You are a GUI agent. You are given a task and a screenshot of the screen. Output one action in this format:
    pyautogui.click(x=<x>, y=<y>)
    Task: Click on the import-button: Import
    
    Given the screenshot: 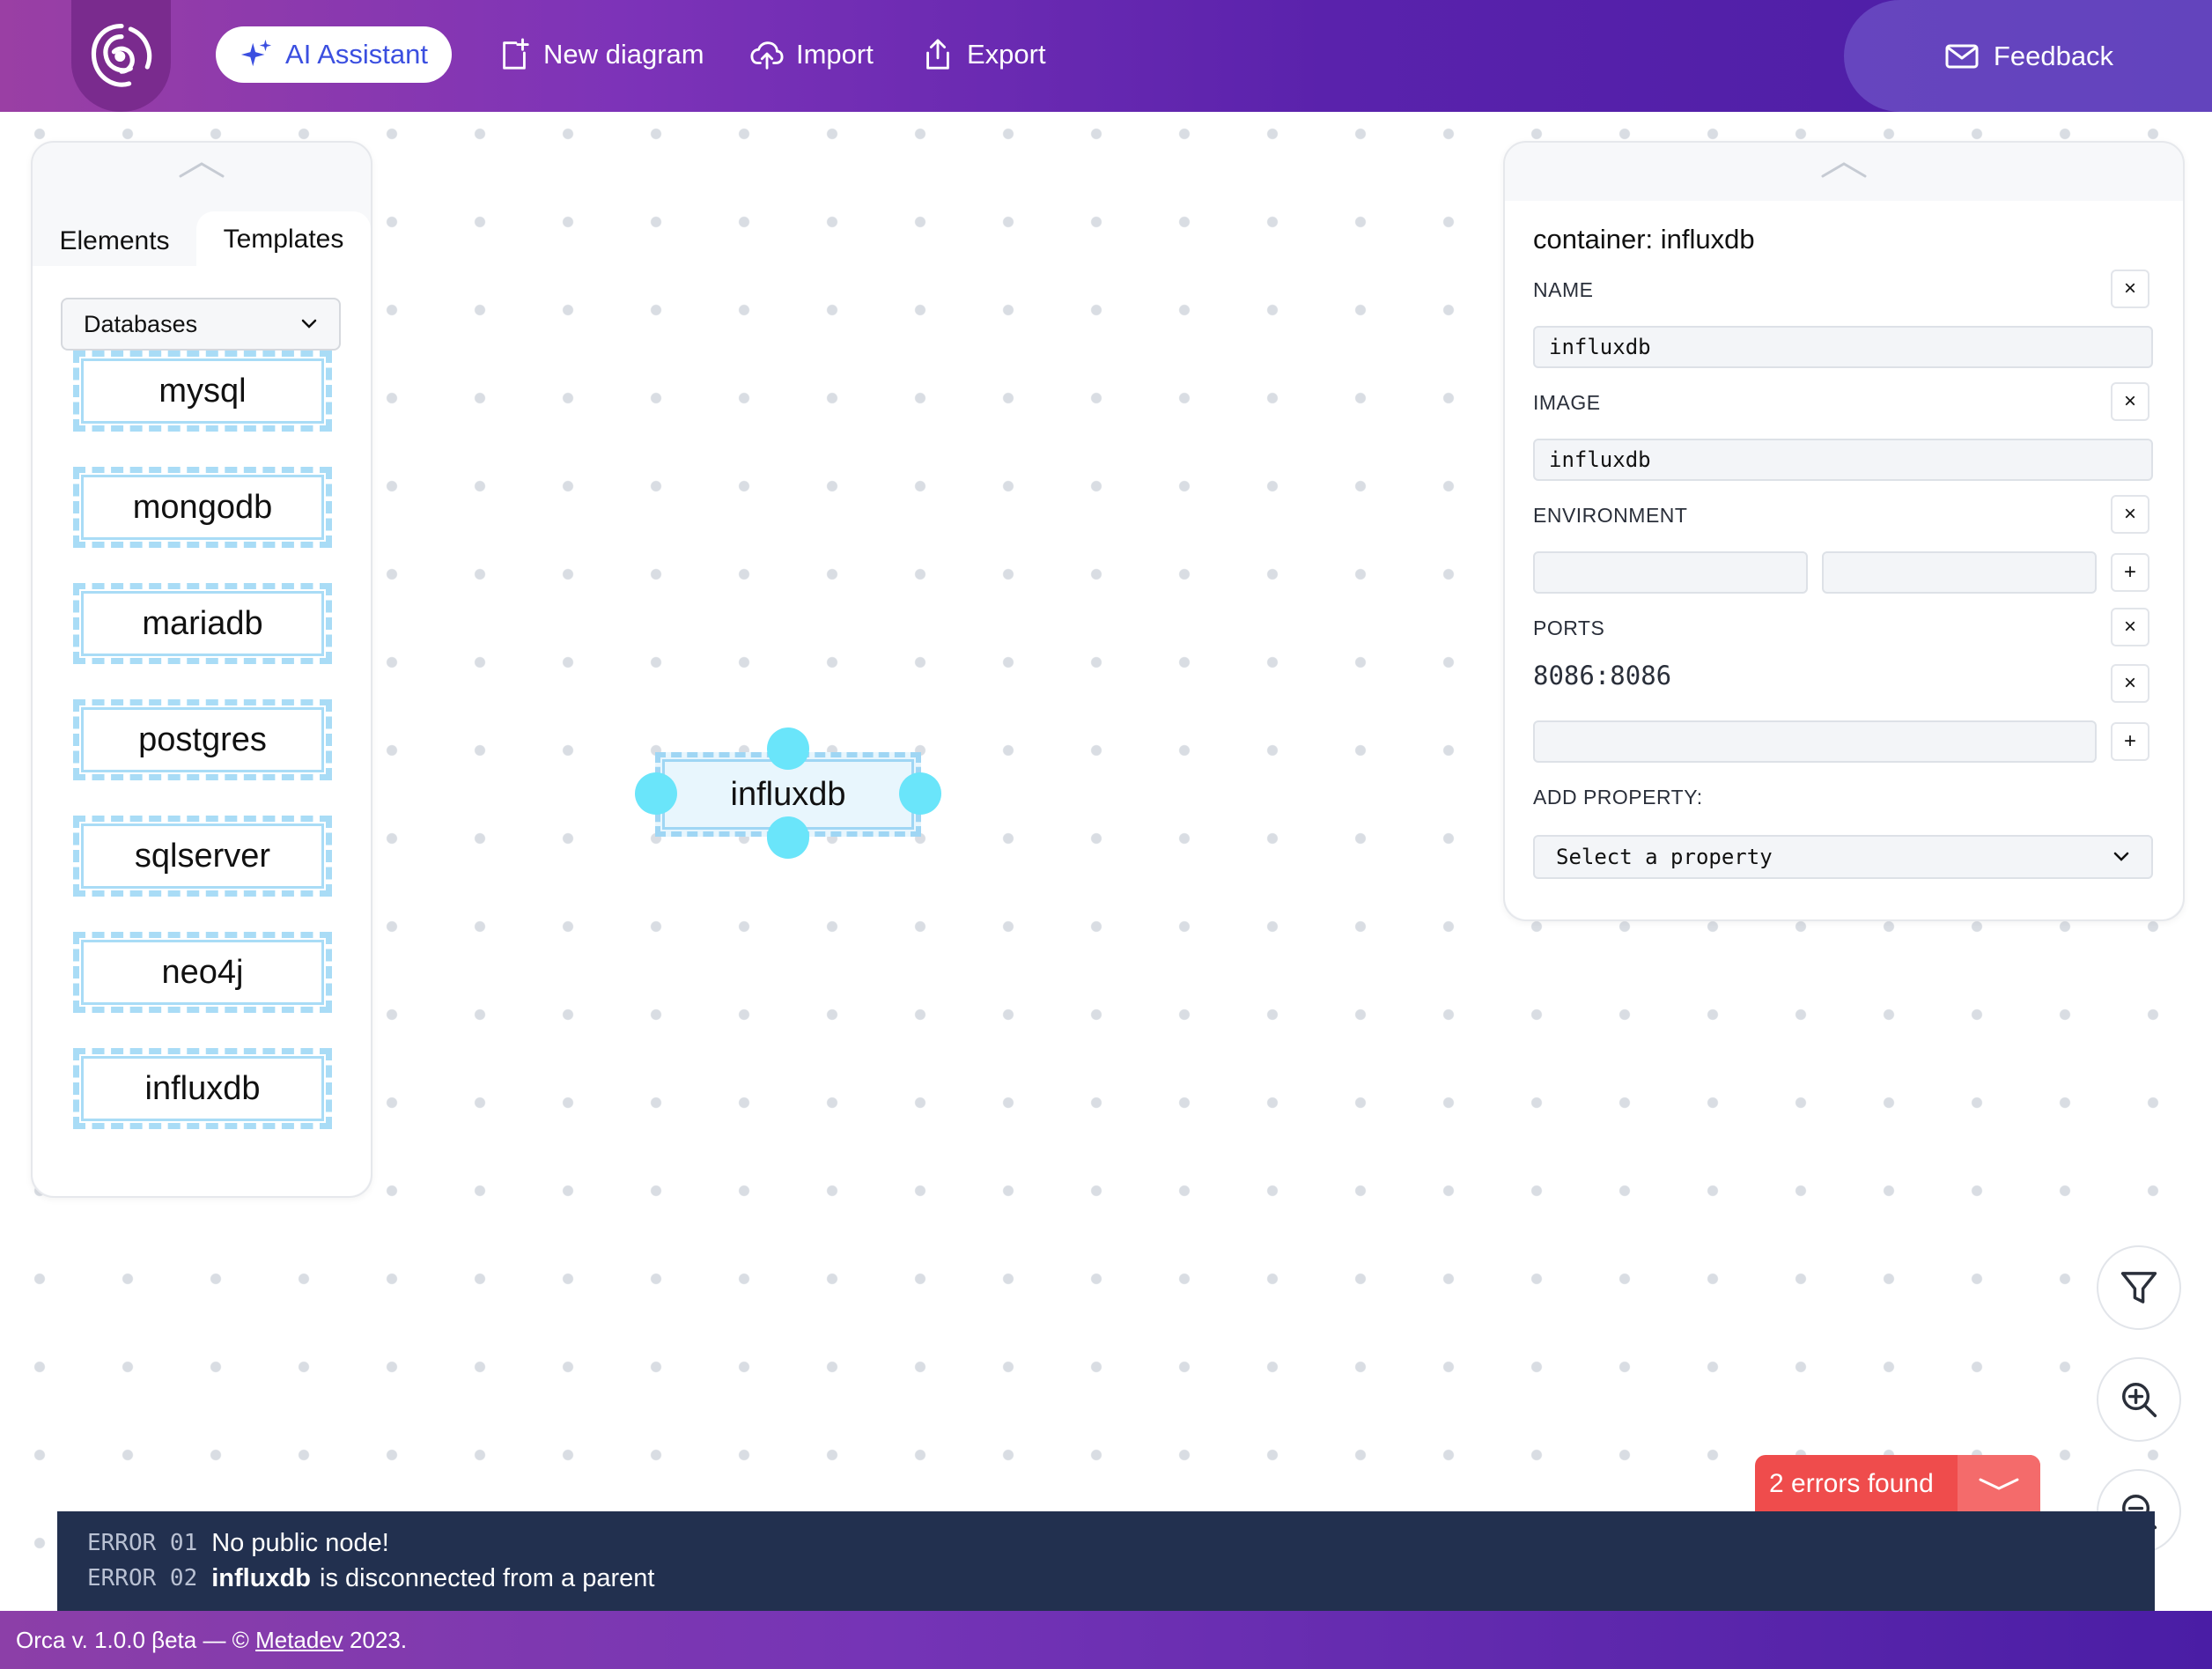 What is the action you would take?
    pyautogui.click(x=812, y=54)
    